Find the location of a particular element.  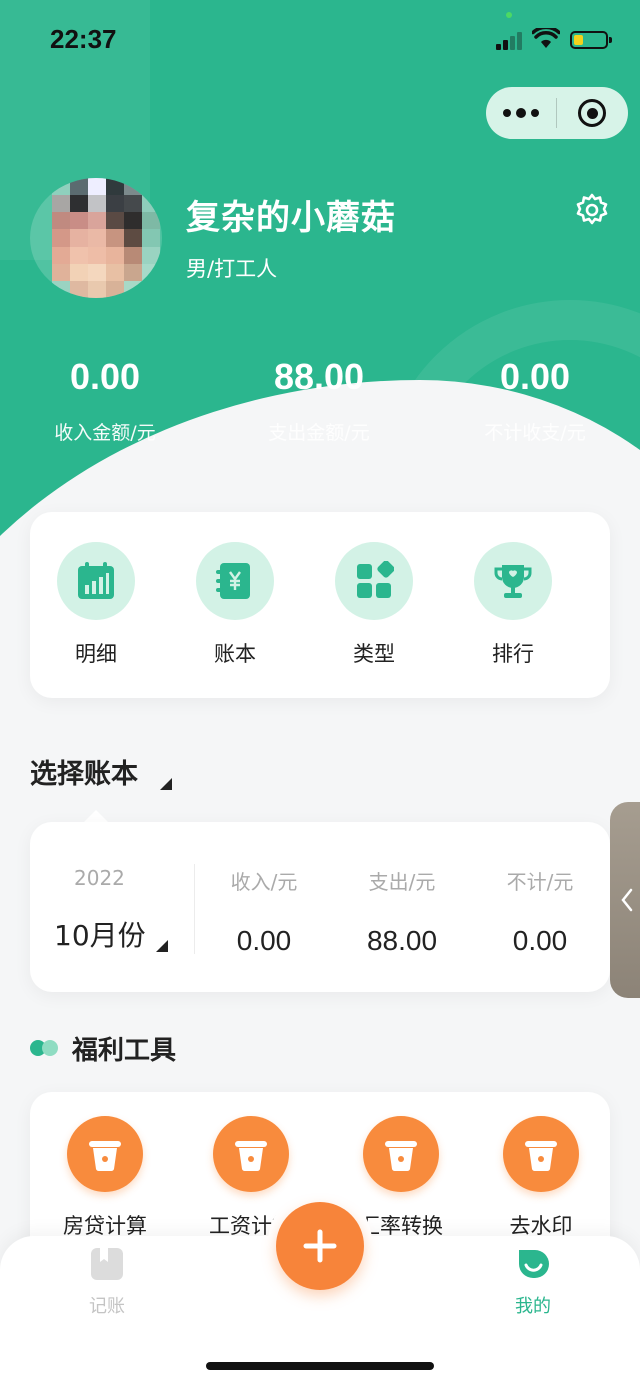

tool-remove-watermark: 去水印 is located at coordinates (541, 1178).